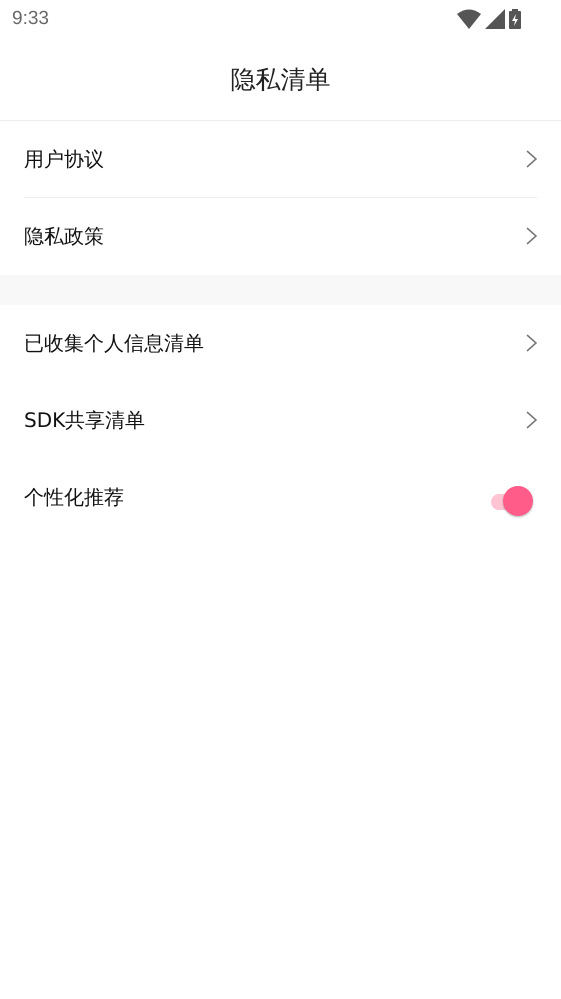 The height and width of the screenshot is (999, 561). What do you see at coordinates (114, 343) in the screenshot?
I see `row-label: 已收集个人信息清单` at bounding box center [114, 343].